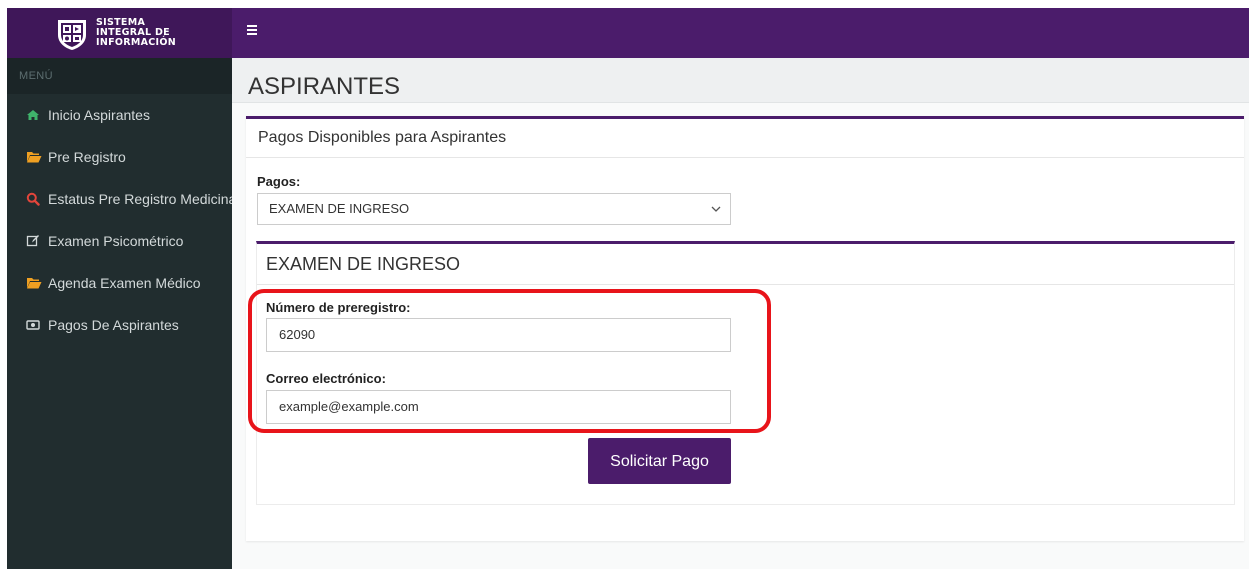 The image size is (1249, 569). Describe the element at coordinates (745, 138) in the screenshot. I see `payments-panel-title: Pagos Disponibles para Aspirantes` at that location.